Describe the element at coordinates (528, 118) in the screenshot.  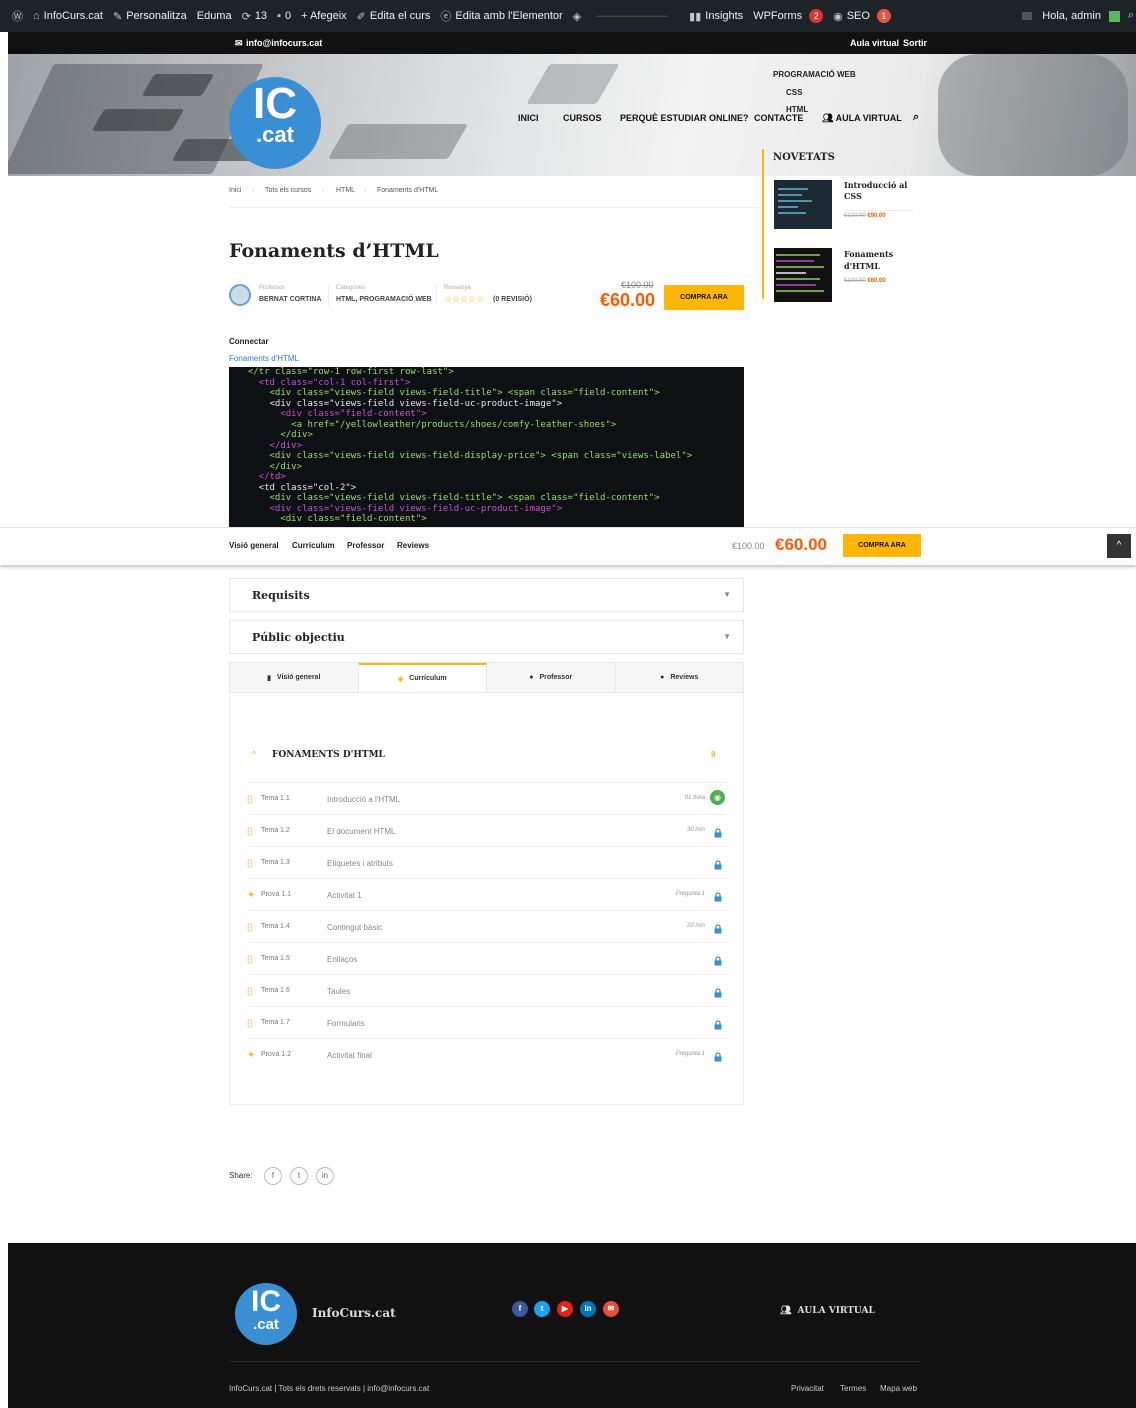
I see `nav-home: INICI` at that location.